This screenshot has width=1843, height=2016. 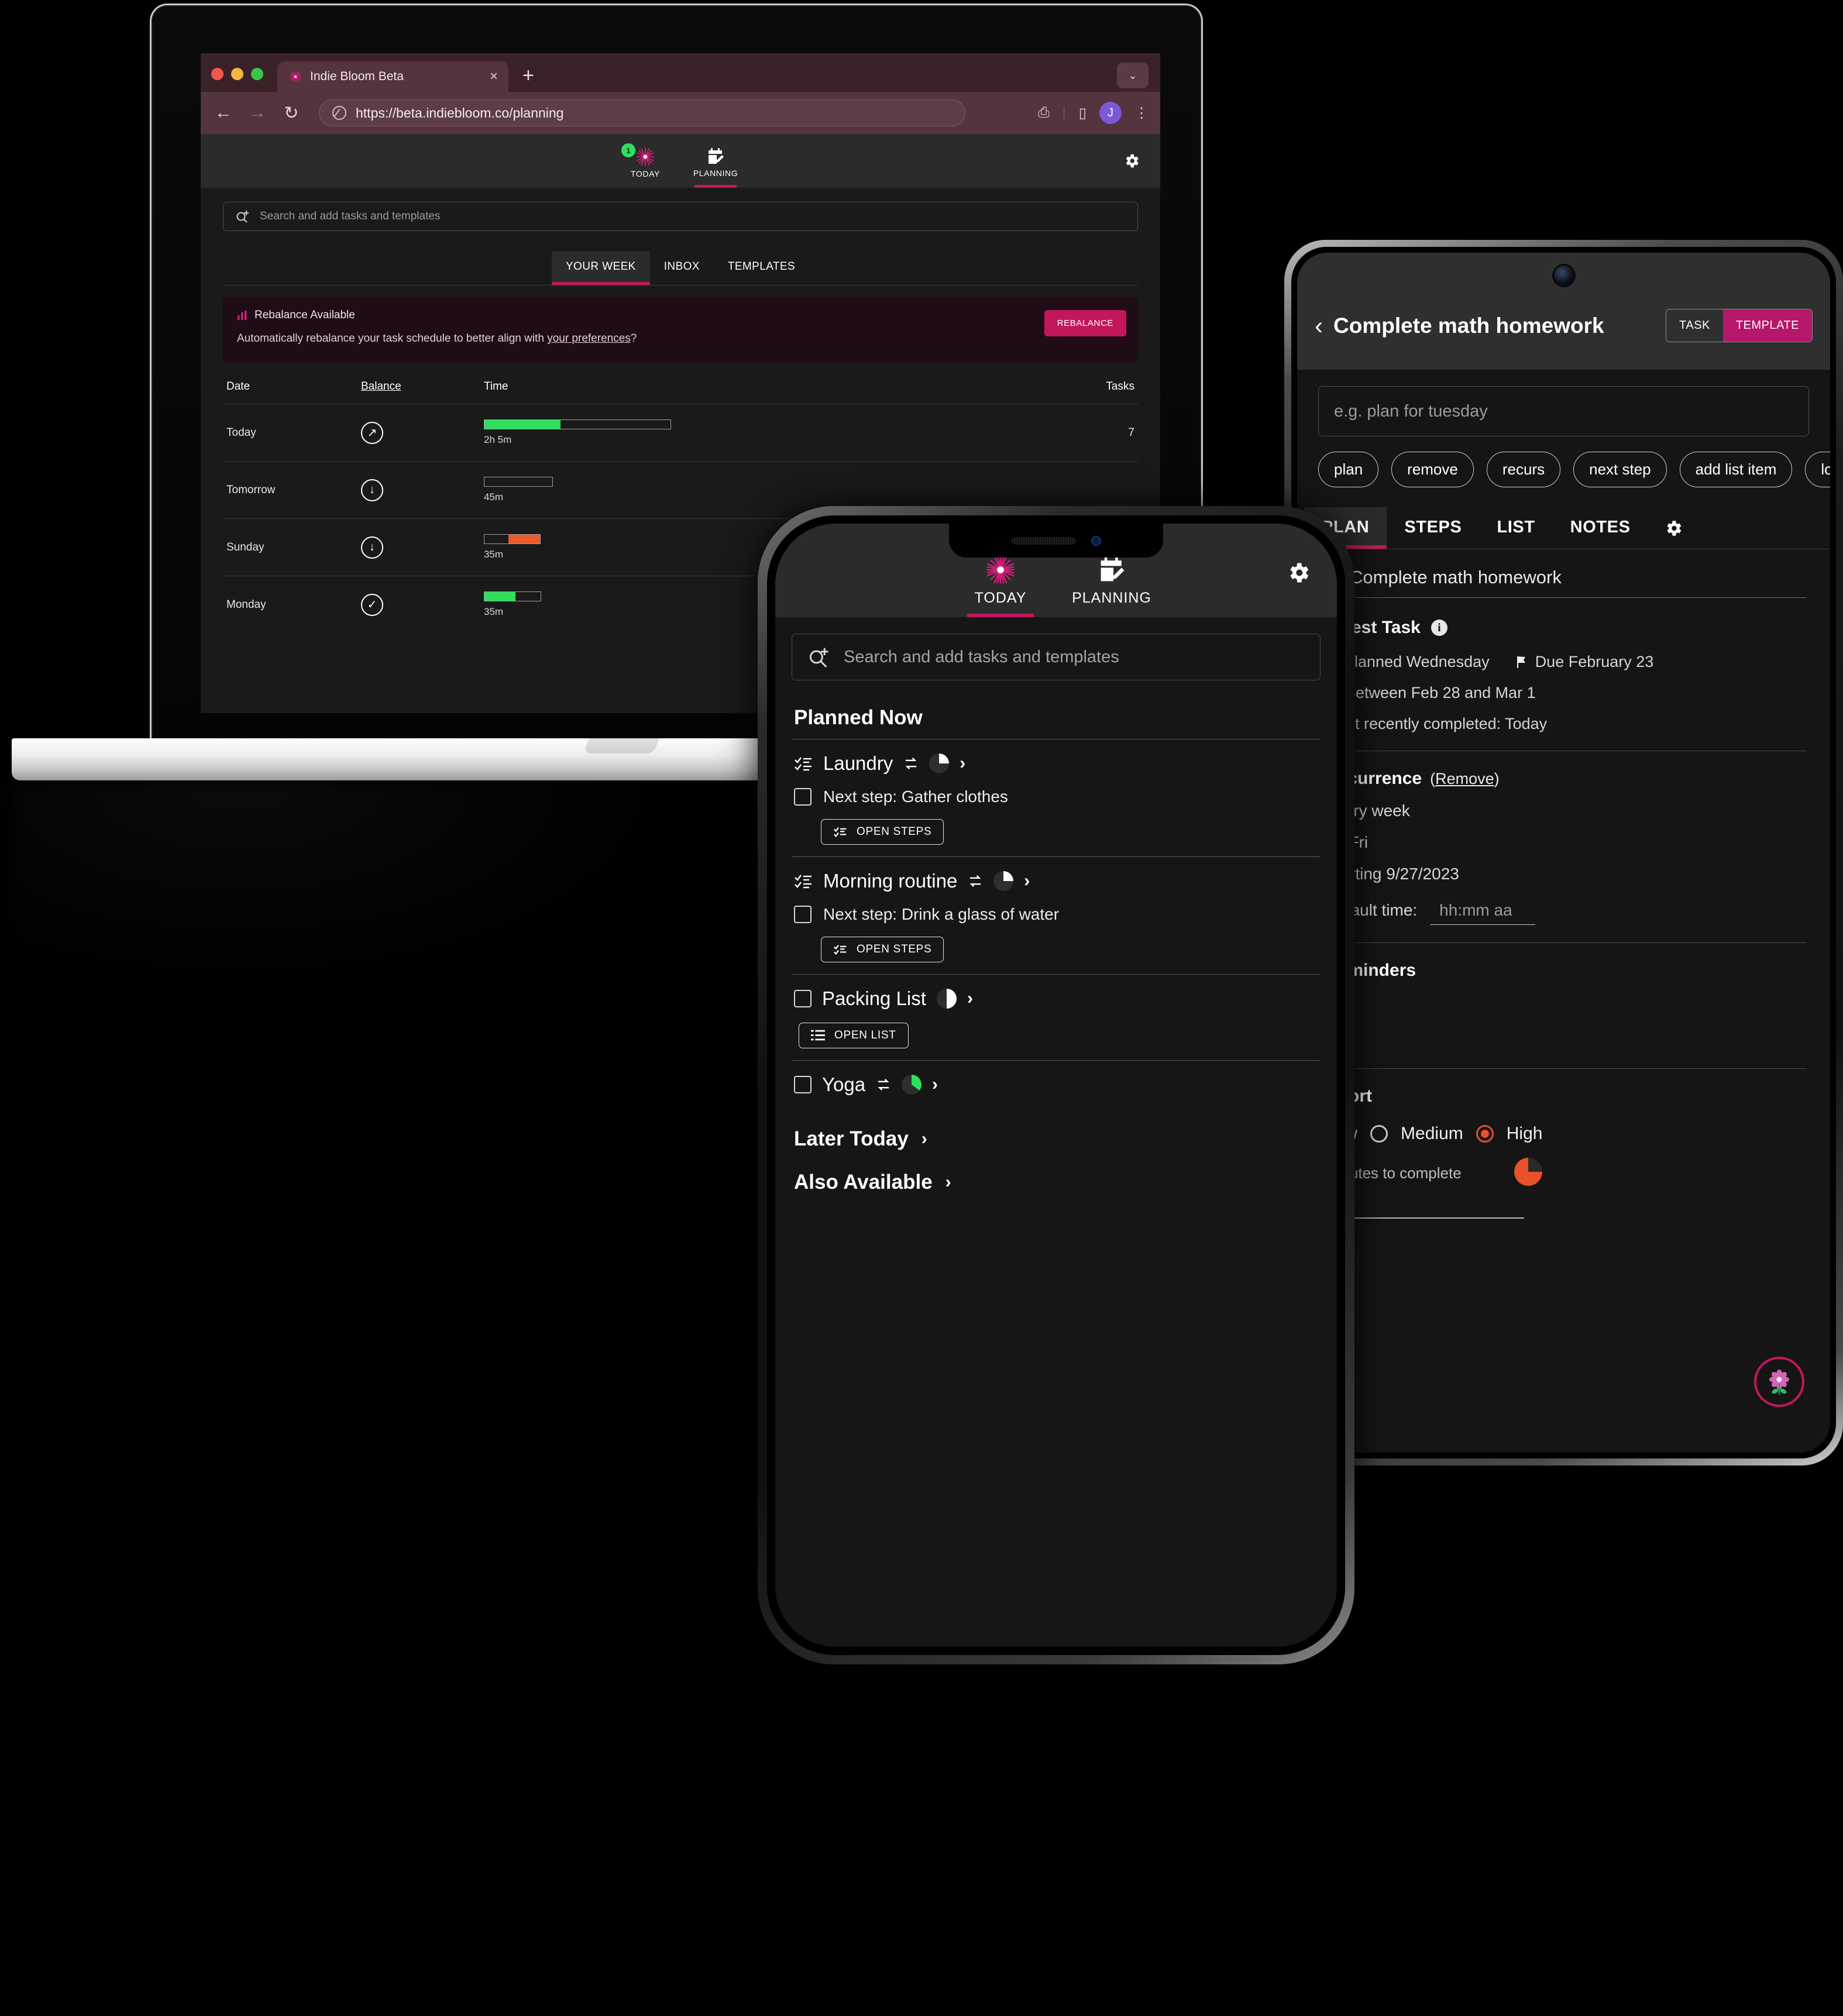 I want to click on next-step-row: Next step: Gather clothes, so click(x=1056, y=796).